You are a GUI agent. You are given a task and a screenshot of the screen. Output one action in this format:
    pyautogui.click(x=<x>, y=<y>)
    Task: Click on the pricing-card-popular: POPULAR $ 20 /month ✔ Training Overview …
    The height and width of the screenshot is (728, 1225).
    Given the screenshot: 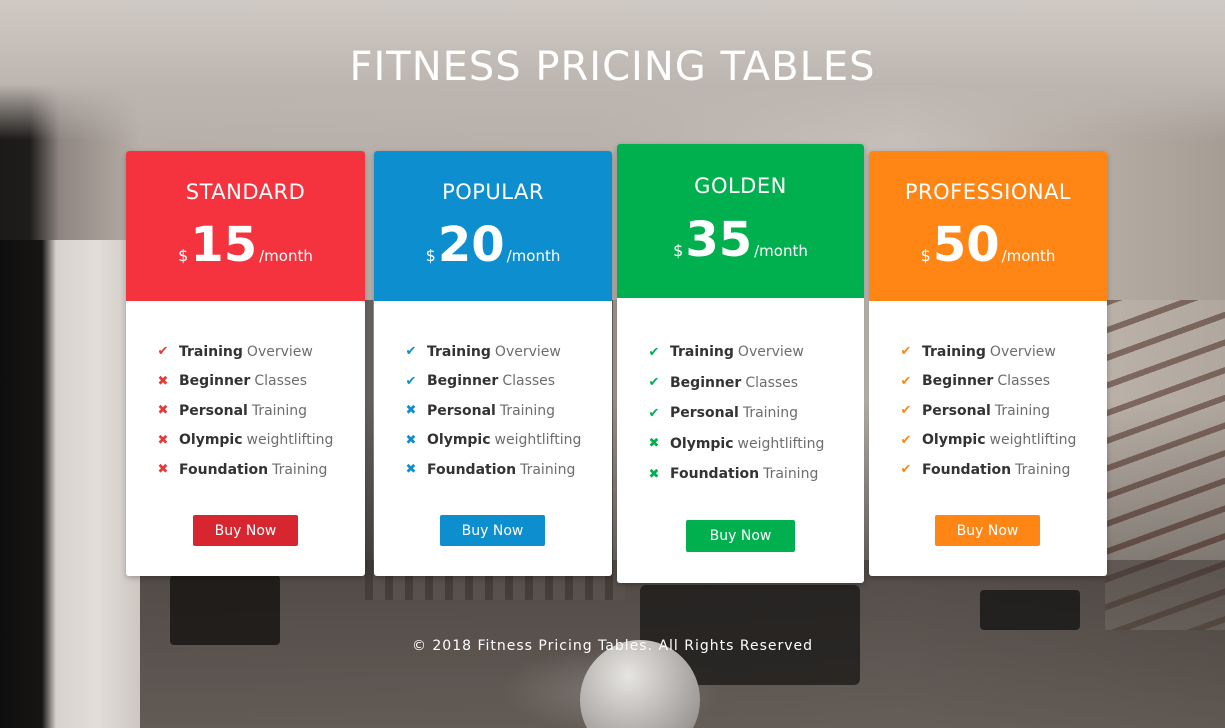 What is the action you would take?
    pyautogui.click(x=493, y=363)
    